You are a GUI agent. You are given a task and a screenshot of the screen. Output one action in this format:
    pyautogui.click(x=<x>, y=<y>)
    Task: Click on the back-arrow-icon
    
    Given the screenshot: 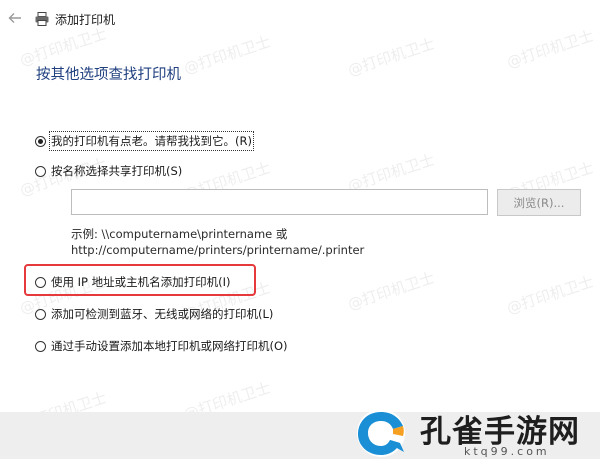 What is the action you would take?
    pyautogui.click(x=15, y=18)
    